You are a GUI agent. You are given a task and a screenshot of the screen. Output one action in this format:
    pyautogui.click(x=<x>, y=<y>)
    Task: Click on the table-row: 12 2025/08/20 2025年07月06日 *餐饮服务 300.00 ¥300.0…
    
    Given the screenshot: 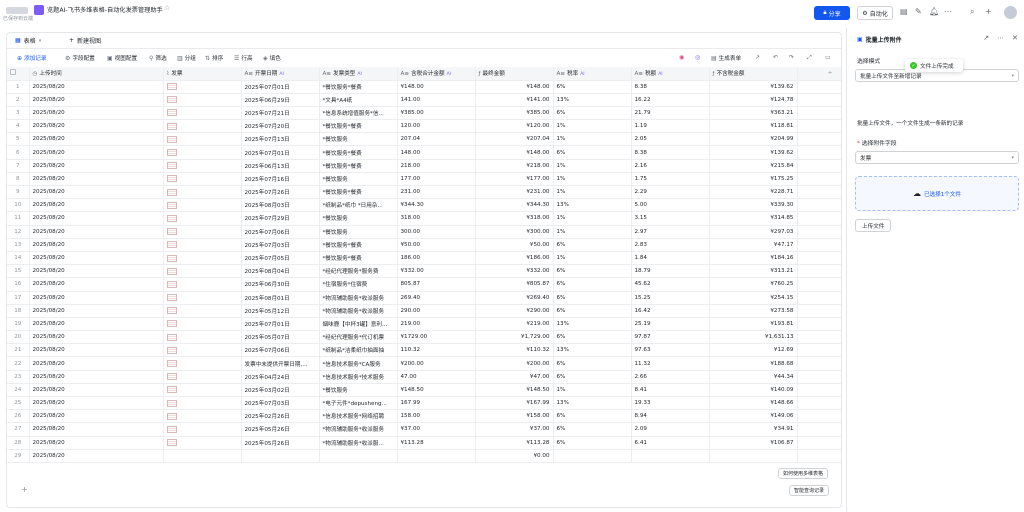 What is the action you would take?
    pyautogui.click(x=424, y=232)
    